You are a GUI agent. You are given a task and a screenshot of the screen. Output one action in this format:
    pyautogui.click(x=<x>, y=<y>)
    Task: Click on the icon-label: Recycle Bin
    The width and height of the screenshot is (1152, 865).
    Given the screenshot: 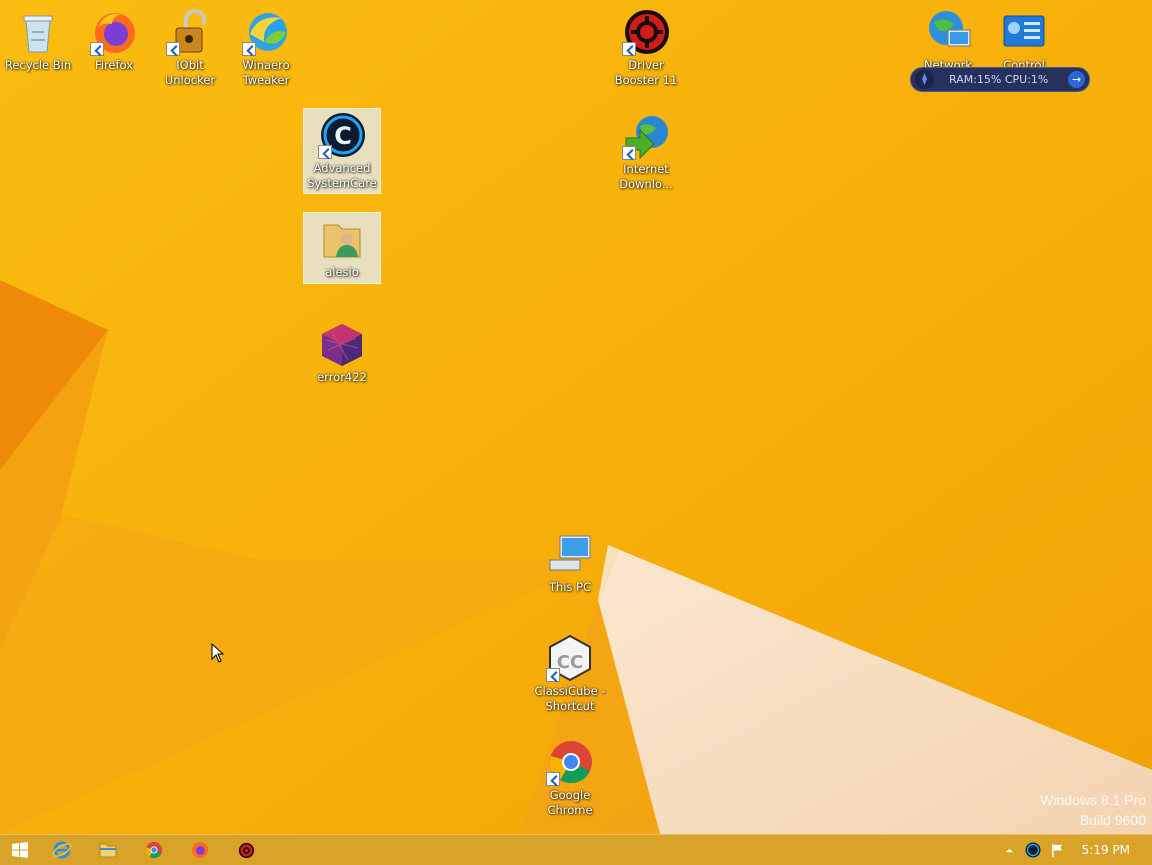 What is the action you would take?
    pyautogui.click(x=38, y=65)
    